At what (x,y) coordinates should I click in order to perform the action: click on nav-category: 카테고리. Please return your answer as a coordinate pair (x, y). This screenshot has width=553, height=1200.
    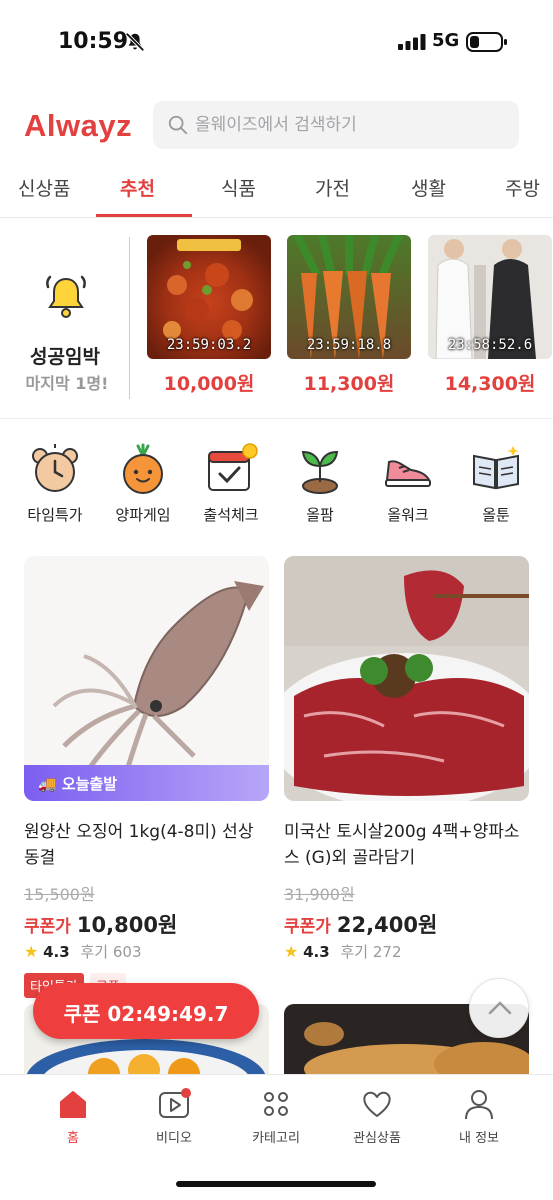
    Looking at the image, I should click on (276, 1116).